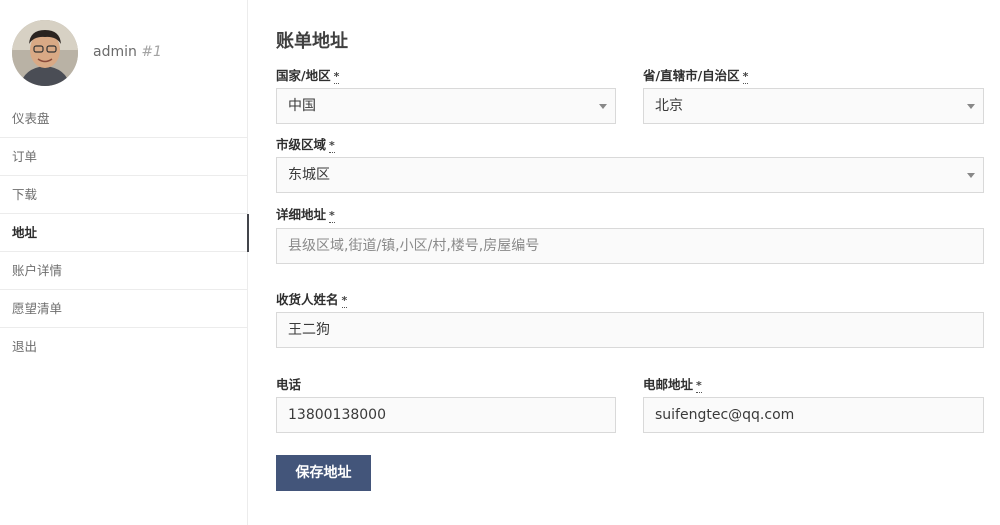  Describe the element at coordinates (124, 309) in the screenshot. I see `menu-item-wishlist: 愿望清单` at that location.